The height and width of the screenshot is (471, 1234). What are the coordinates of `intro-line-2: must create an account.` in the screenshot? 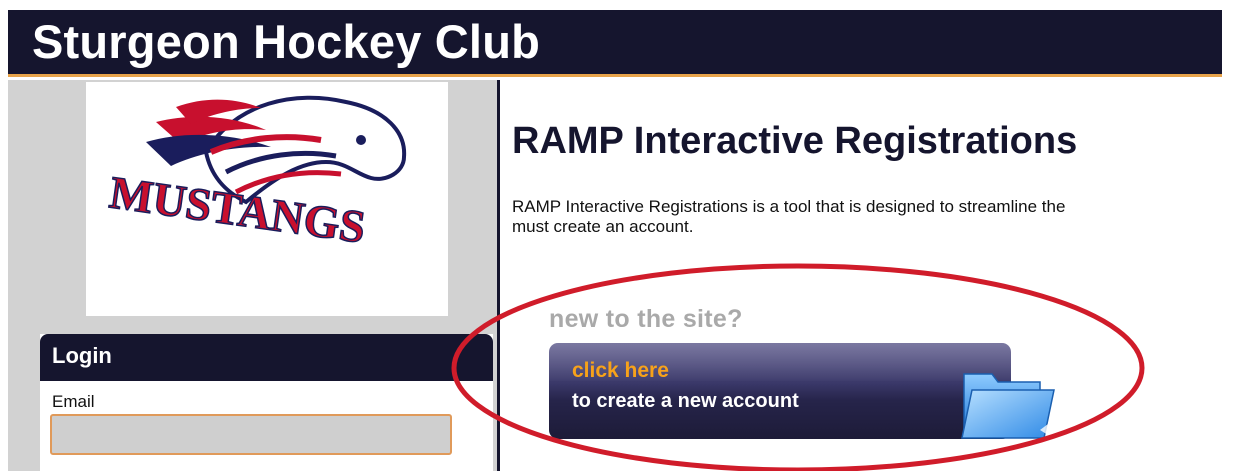 It's located at (603, 226).